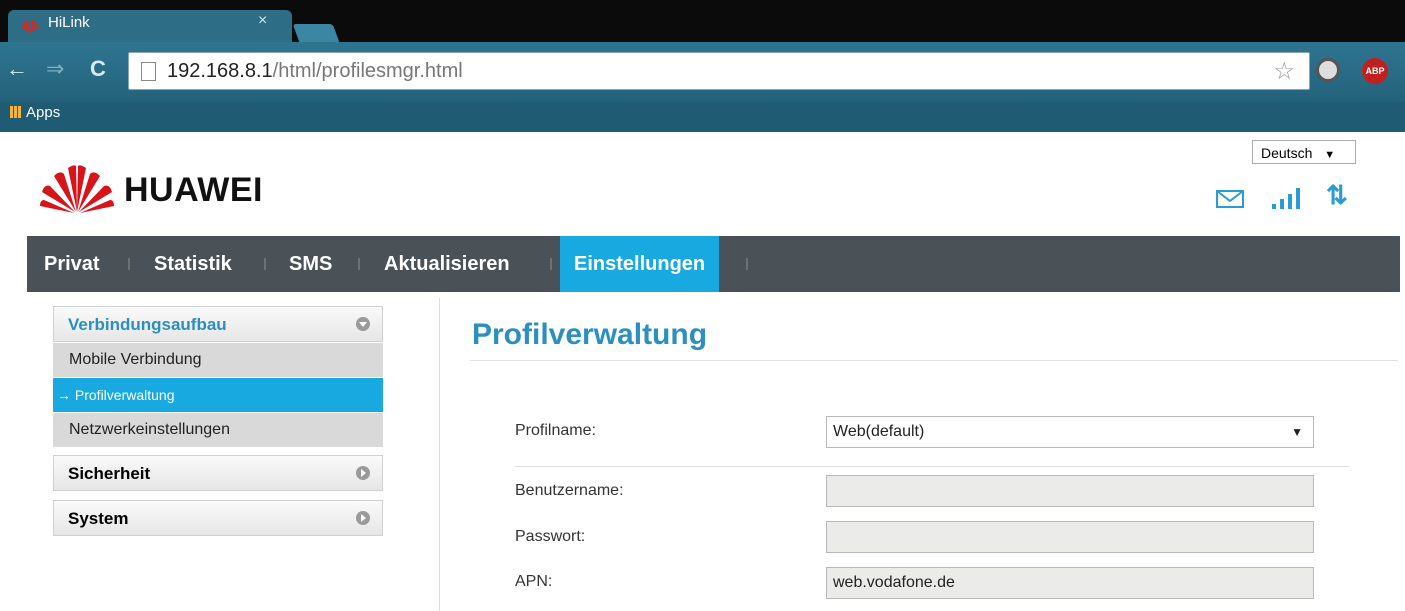 The image size is (1405, 611). I want to click on passwort-field, so click(1070, 537).